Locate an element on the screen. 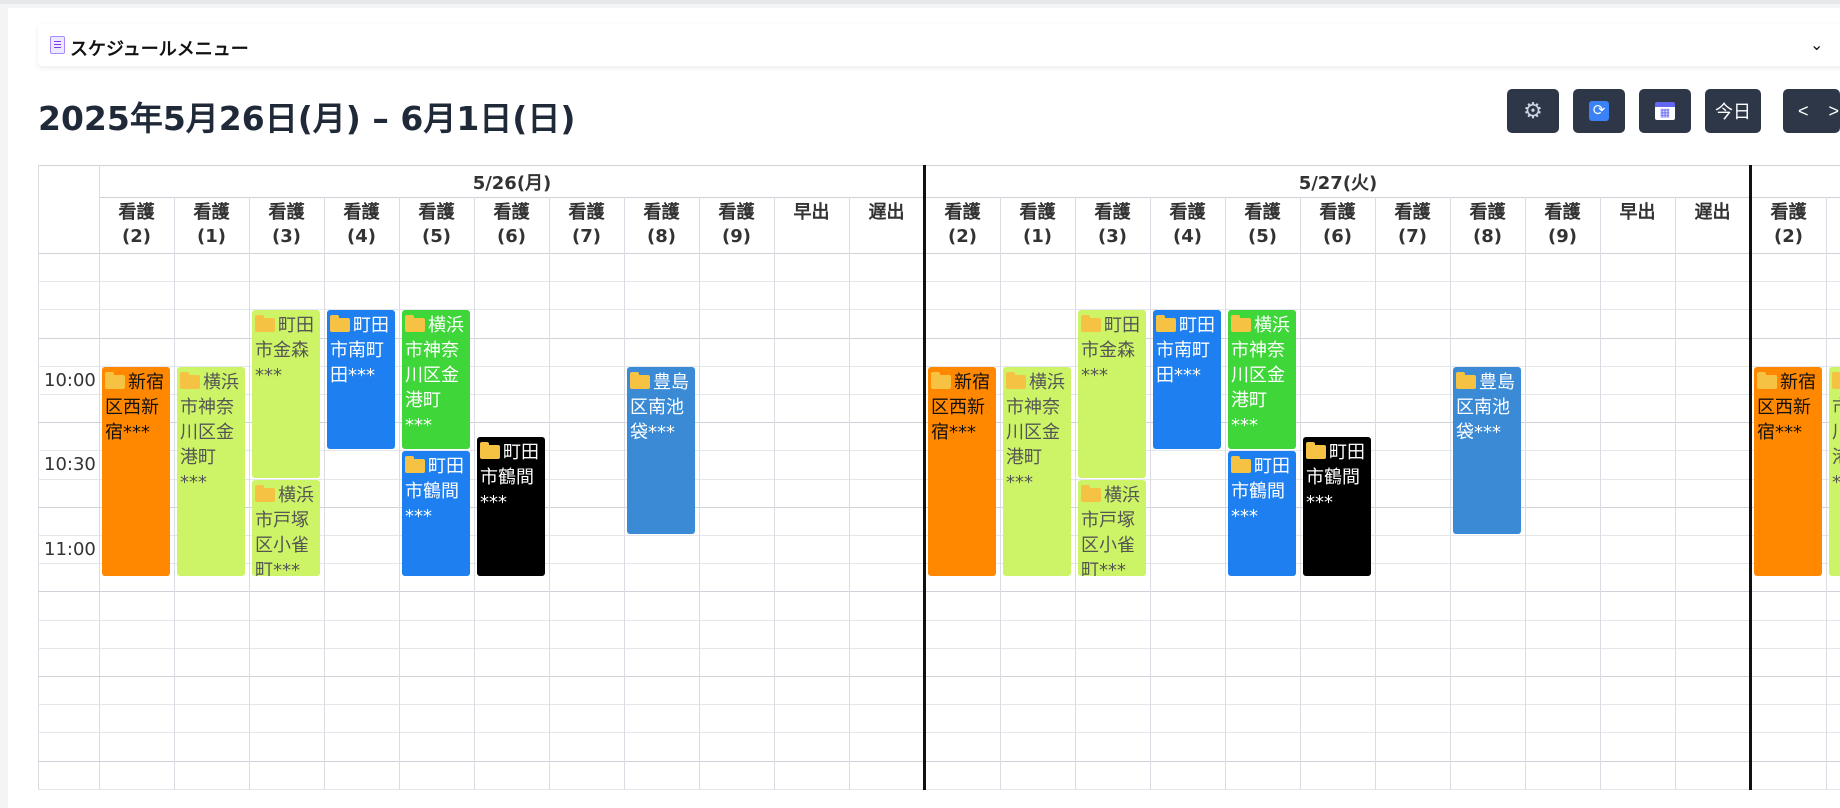 The width and height of the screenshot is (1840, 808). column-header: 看護 (7) is located at coordinates (1412, 224).